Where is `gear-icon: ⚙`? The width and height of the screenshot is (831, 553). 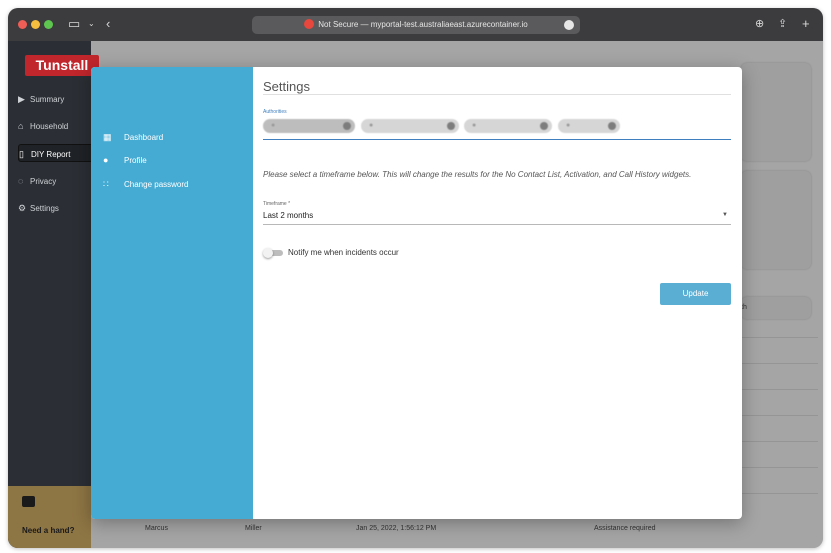 gear-icon: ⚙ is located at coordinates (22, 208).